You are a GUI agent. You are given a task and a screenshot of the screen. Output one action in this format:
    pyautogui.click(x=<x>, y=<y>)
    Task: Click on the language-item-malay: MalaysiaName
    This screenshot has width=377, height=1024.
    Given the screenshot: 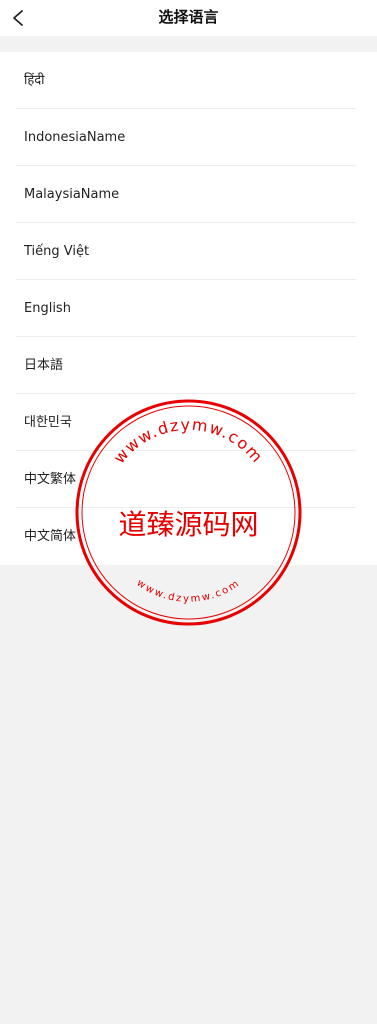 What is the action you would take?
    pyautogui.click(x=186, y=194)
    